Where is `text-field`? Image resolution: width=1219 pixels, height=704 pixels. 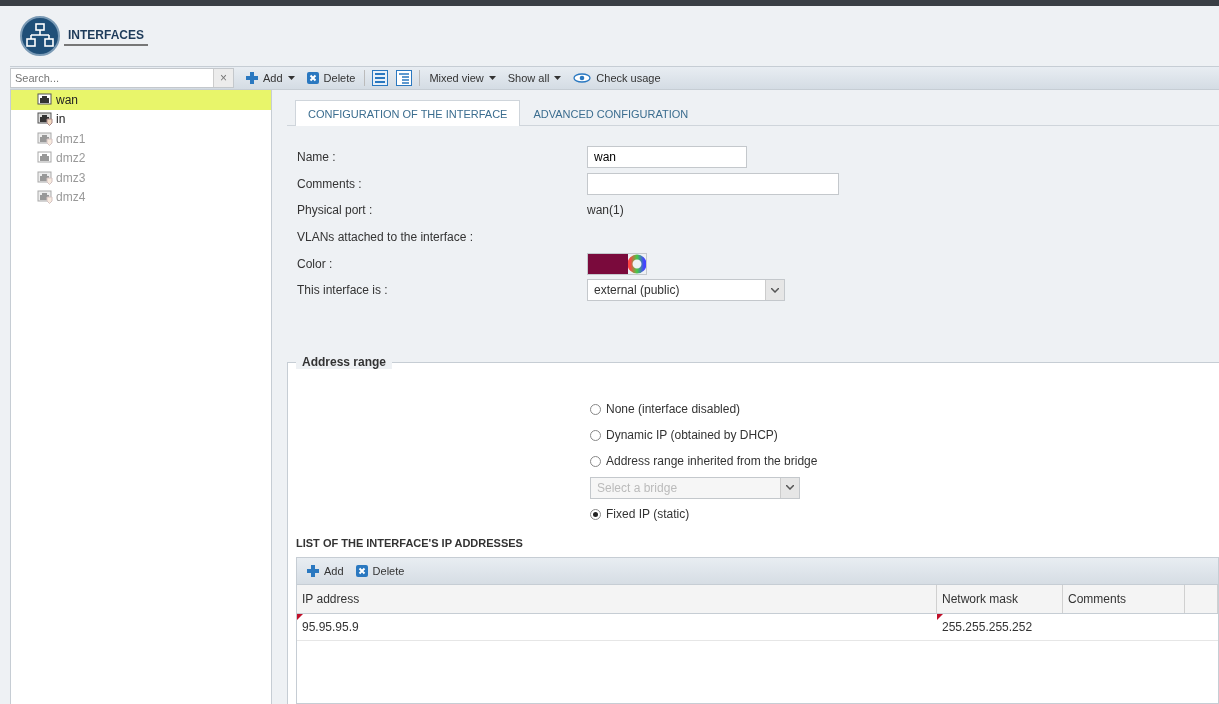 text-field is located at coordinates (713, 183).